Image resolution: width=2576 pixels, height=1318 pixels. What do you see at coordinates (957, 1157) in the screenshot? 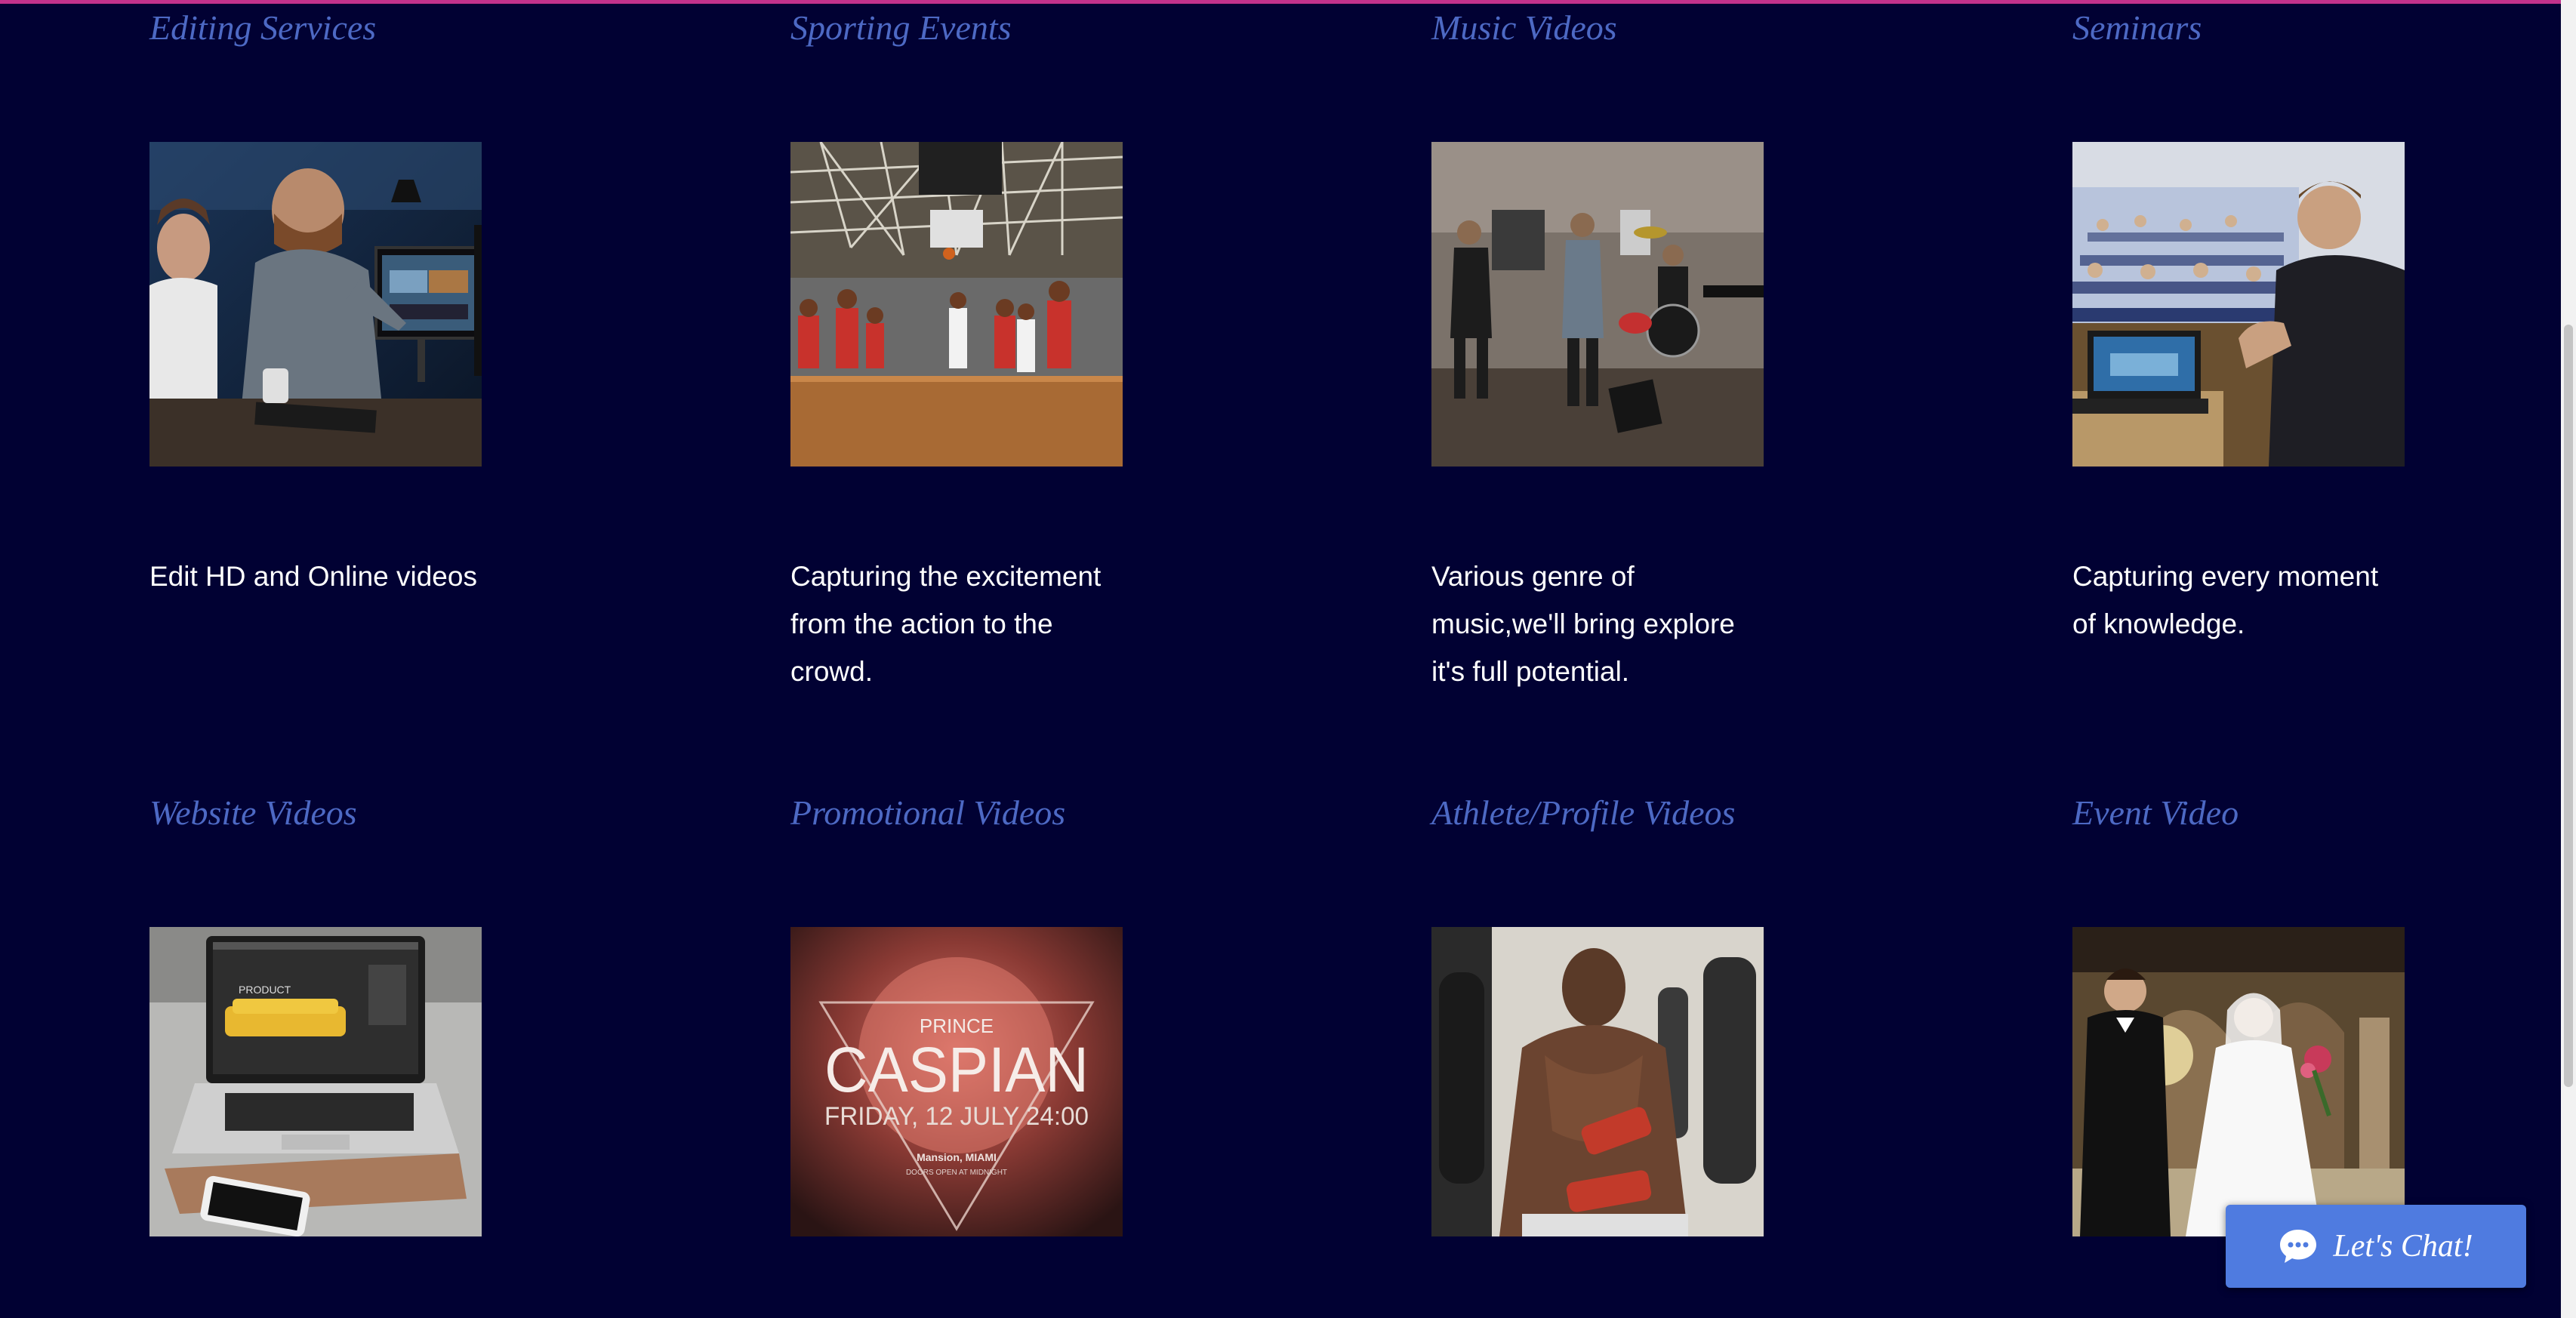
I see `poster-line4: Mansion, MIAMI` at bounding box center [957, 1157].